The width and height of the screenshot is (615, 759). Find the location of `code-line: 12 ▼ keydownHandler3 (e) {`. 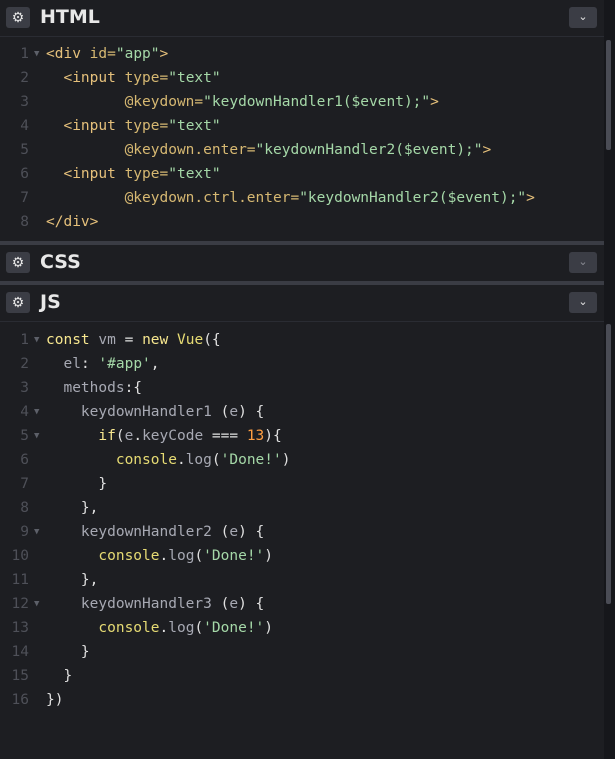

code-line: 12 ▼ keydownHandler3 (e) { is located at coordinates (295, 604).